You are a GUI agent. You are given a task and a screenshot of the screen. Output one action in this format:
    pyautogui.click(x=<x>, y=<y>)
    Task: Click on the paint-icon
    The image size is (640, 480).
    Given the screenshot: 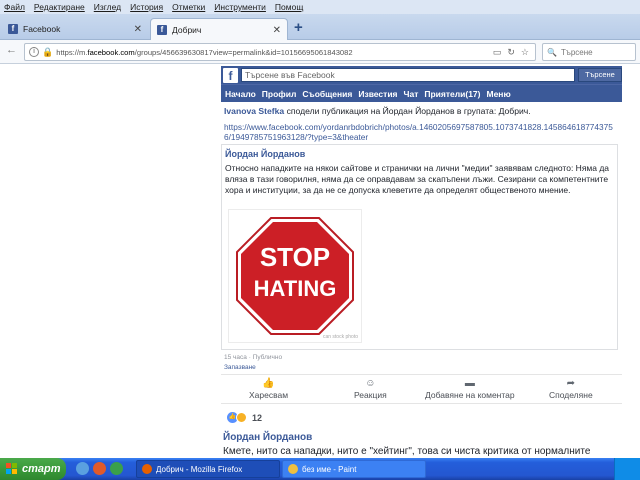 What is the action you would take?
    pyautogui.click(x=293, y=469)
    